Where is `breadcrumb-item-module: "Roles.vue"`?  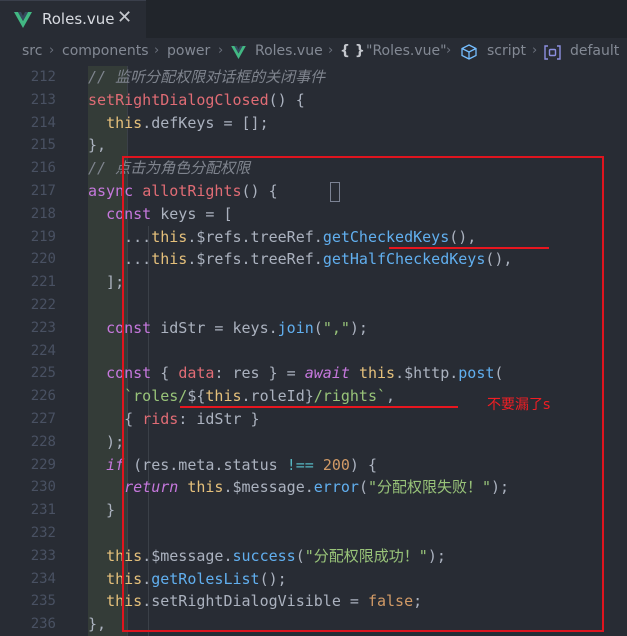
breadcrumb-item-module: "Roles.vue" is located at coordinates (406, 51).